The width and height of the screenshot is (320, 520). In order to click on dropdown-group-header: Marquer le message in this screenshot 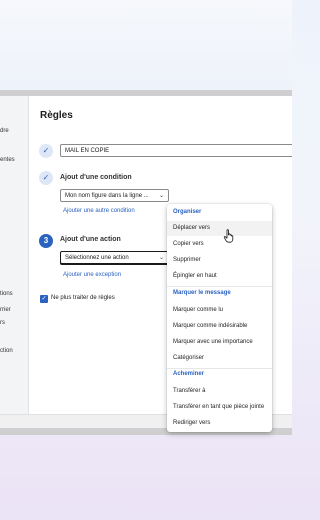, I will do `click(202, 293)`.